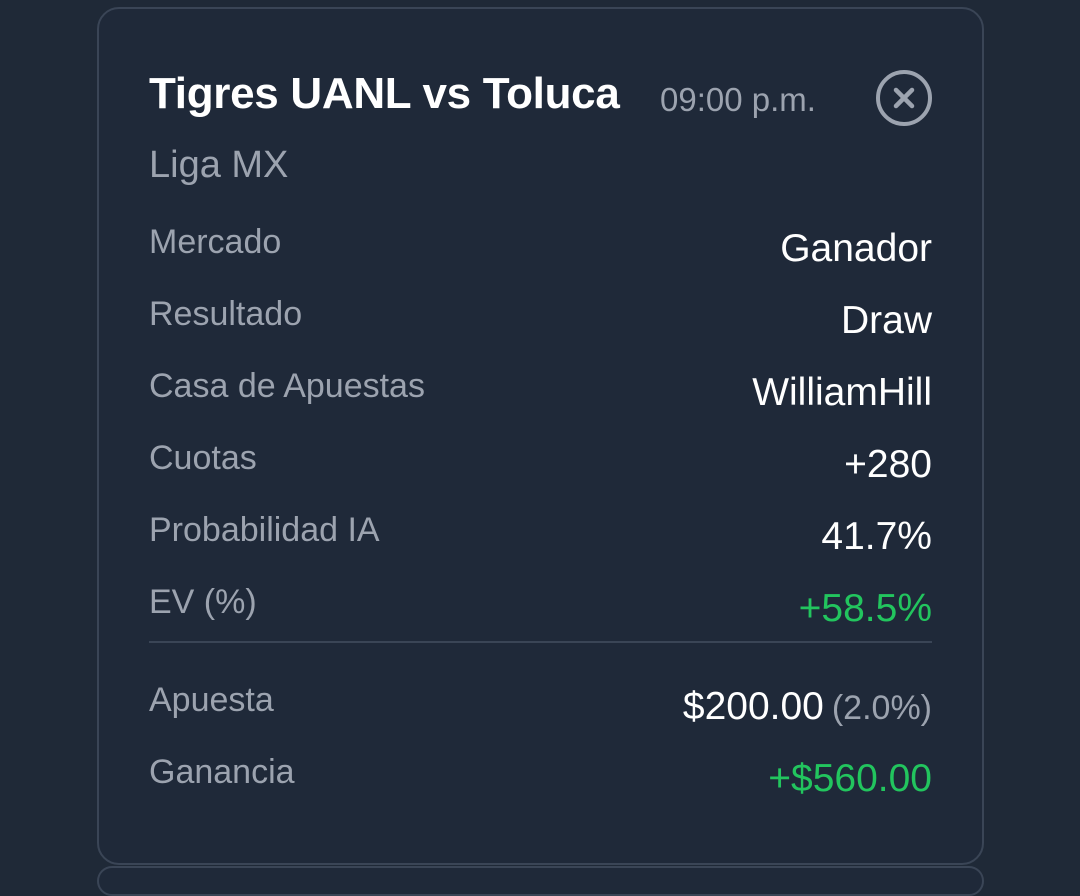 The height and width of the screenshot is (896, 1080). Describe the element at coordinates (842, 392) in the screenshot. I see `bookmaker-value: WilliamHill` at that location.